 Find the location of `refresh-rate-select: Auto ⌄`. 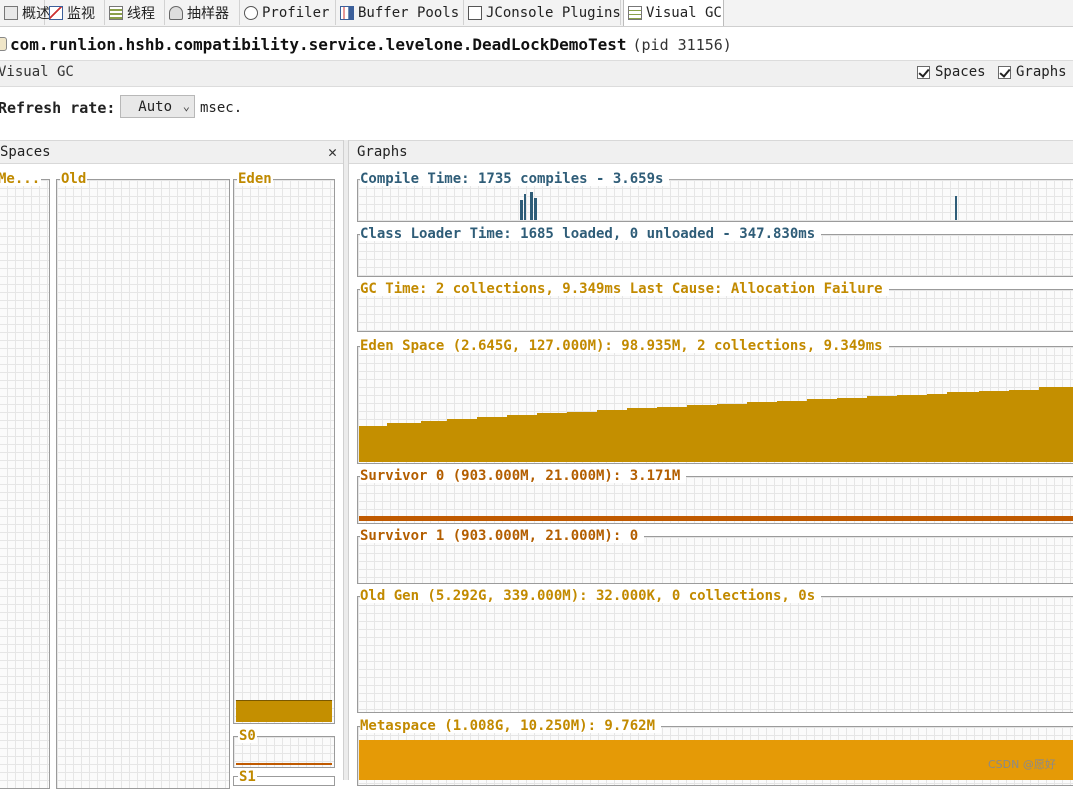

refresh-rate-select: Auto ⌄ is located at coordinates (157, 106).